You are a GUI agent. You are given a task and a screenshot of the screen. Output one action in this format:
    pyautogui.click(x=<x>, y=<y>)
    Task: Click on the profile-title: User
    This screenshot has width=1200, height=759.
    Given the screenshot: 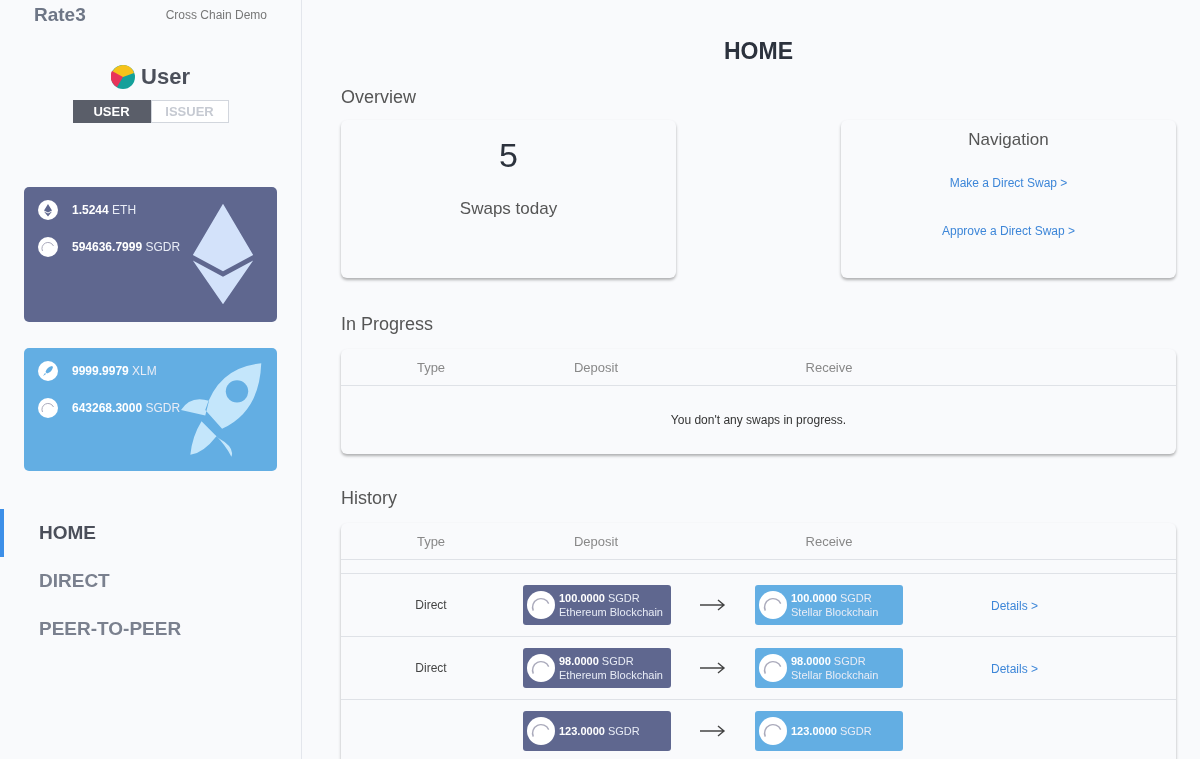 What is the action you would take?
    pyautogui.click(x=165, y=77)
    